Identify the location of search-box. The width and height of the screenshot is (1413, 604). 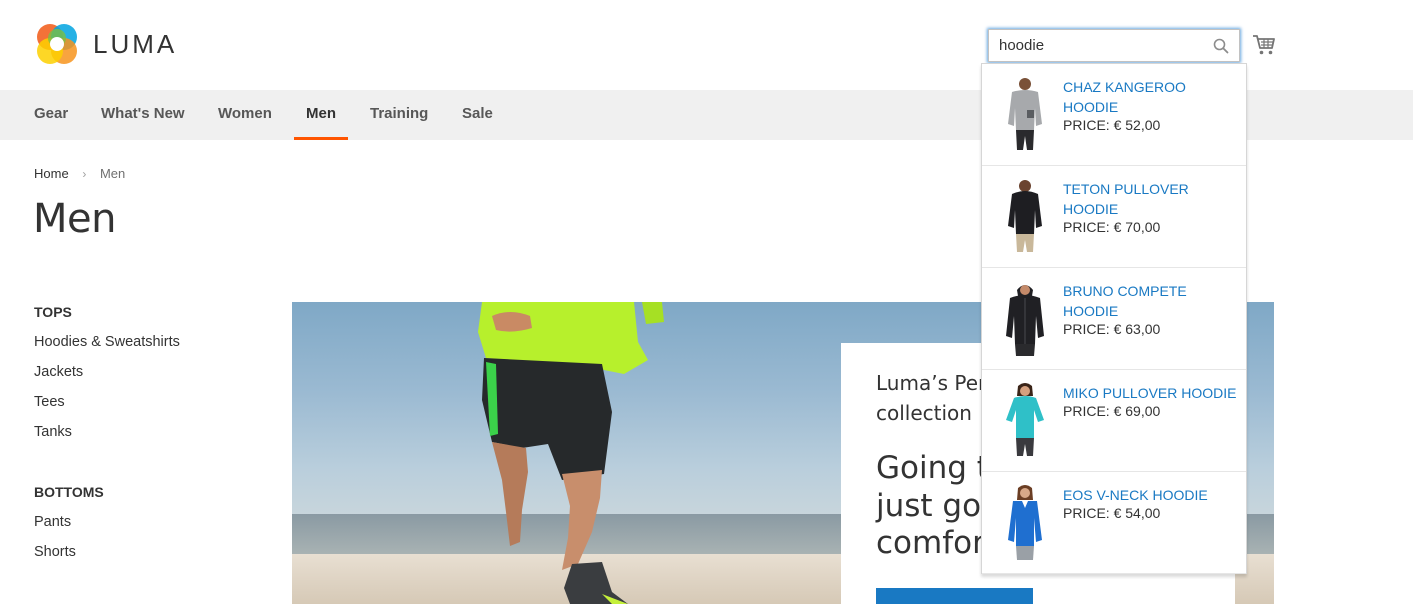
(1114, 45).